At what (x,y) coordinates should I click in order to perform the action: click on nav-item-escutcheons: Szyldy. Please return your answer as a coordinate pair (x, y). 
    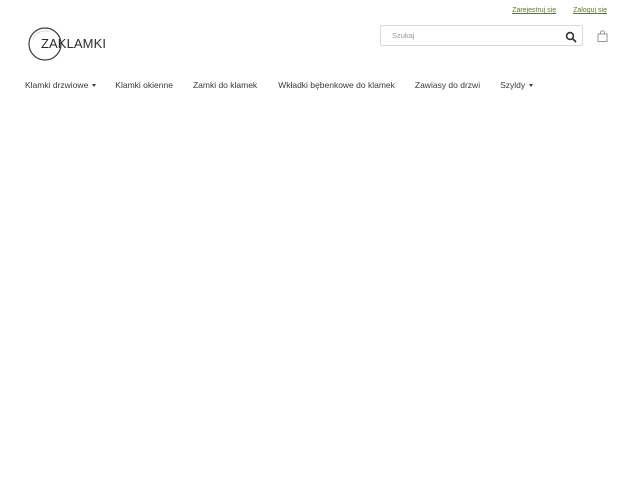
    Looking at the image, I should click on (517, 85).